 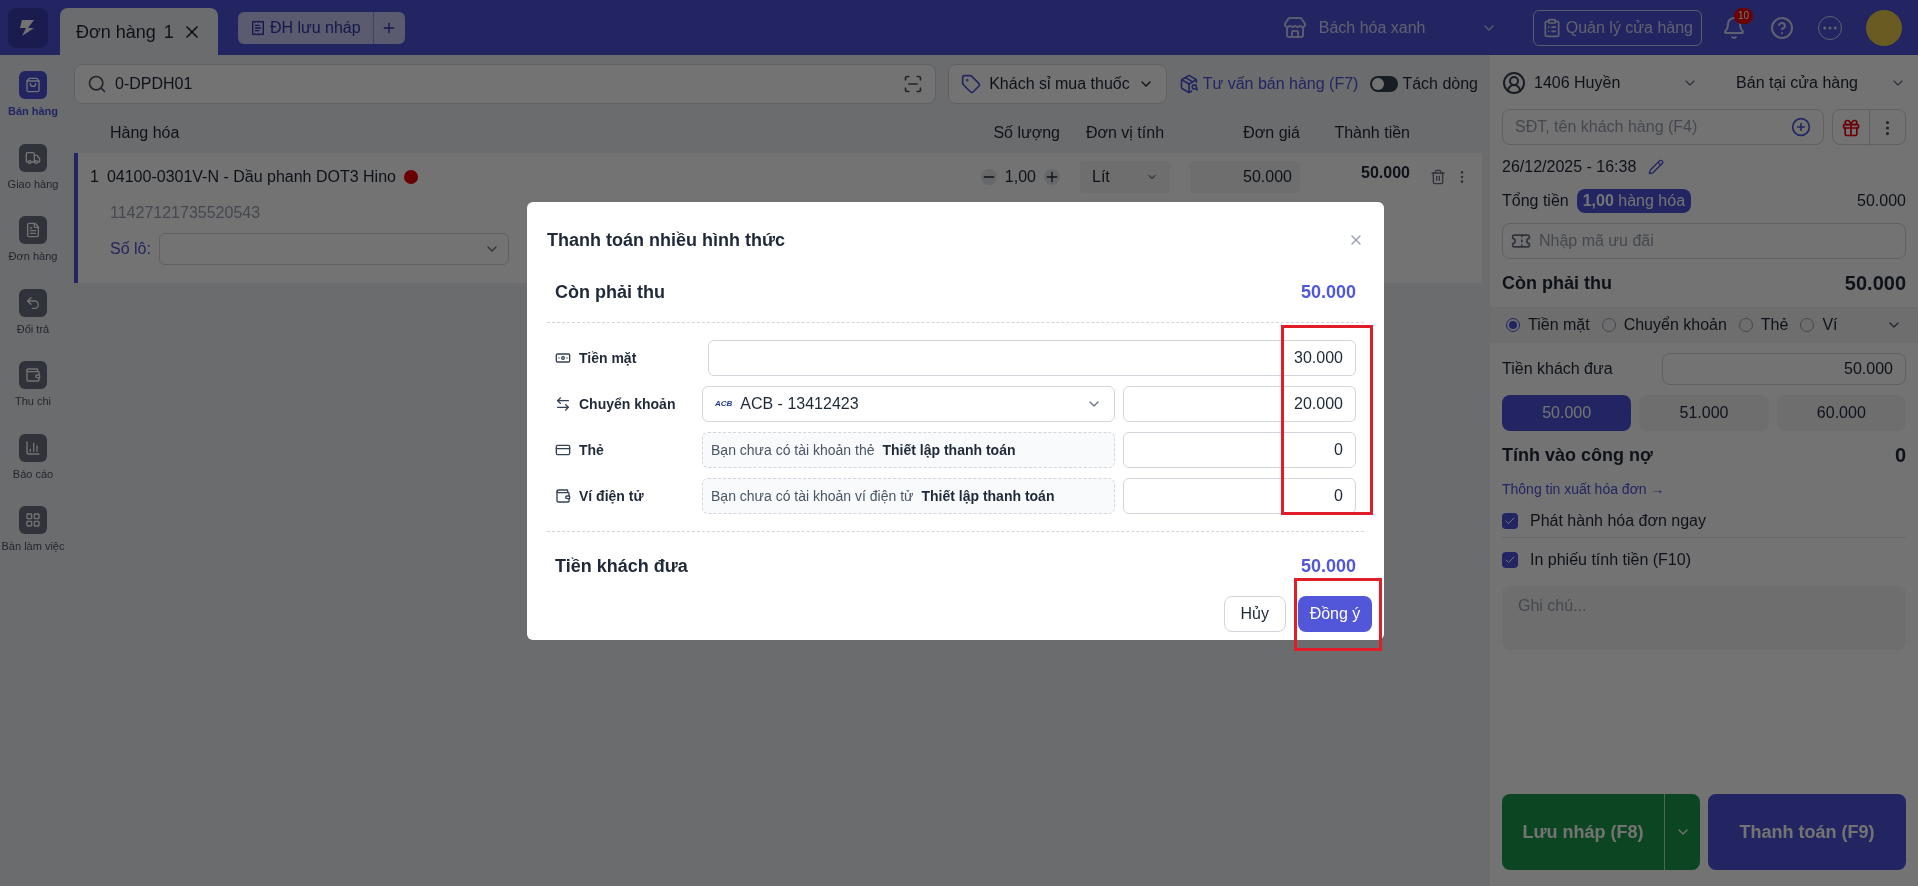 I want to click on sidebar-item: Đơn hàng, so click(x=33, y=240).